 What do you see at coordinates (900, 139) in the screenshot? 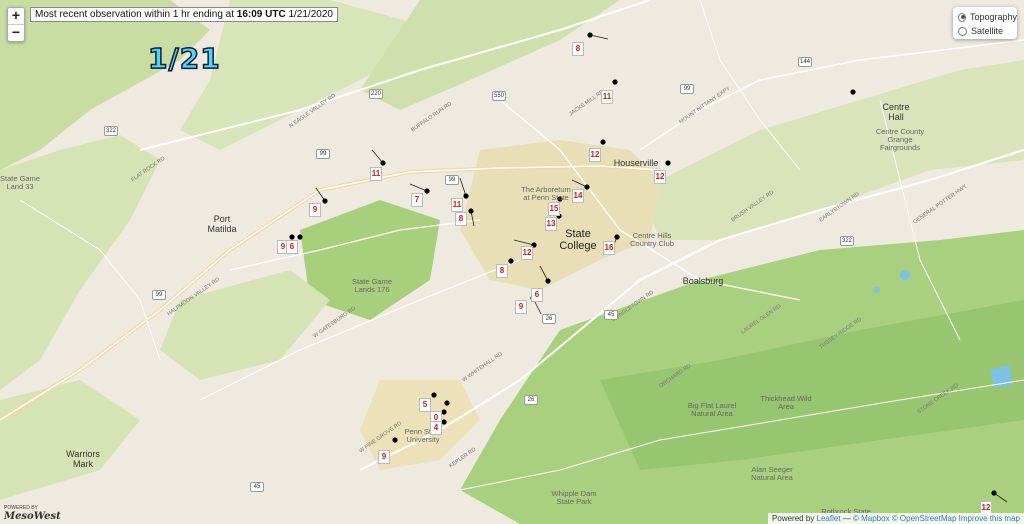
I see `area-label: Centre County Grange Fairgrounds` at bounding box center [900, 139].